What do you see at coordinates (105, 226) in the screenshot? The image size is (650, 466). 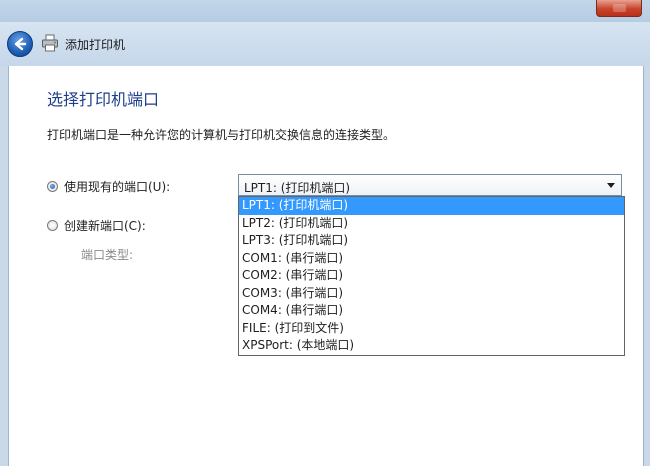 I see `new-port-label: 创建新端口(C):` at bounding box center [105, 226].